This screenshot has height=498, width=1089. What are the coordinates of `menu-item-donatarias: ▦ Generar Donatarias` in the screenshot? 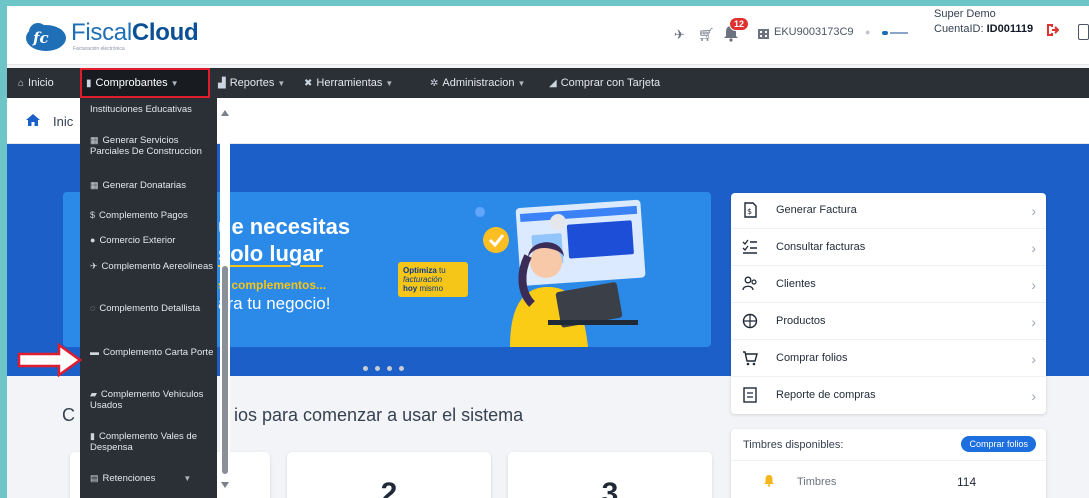 It's located at (152, 185).